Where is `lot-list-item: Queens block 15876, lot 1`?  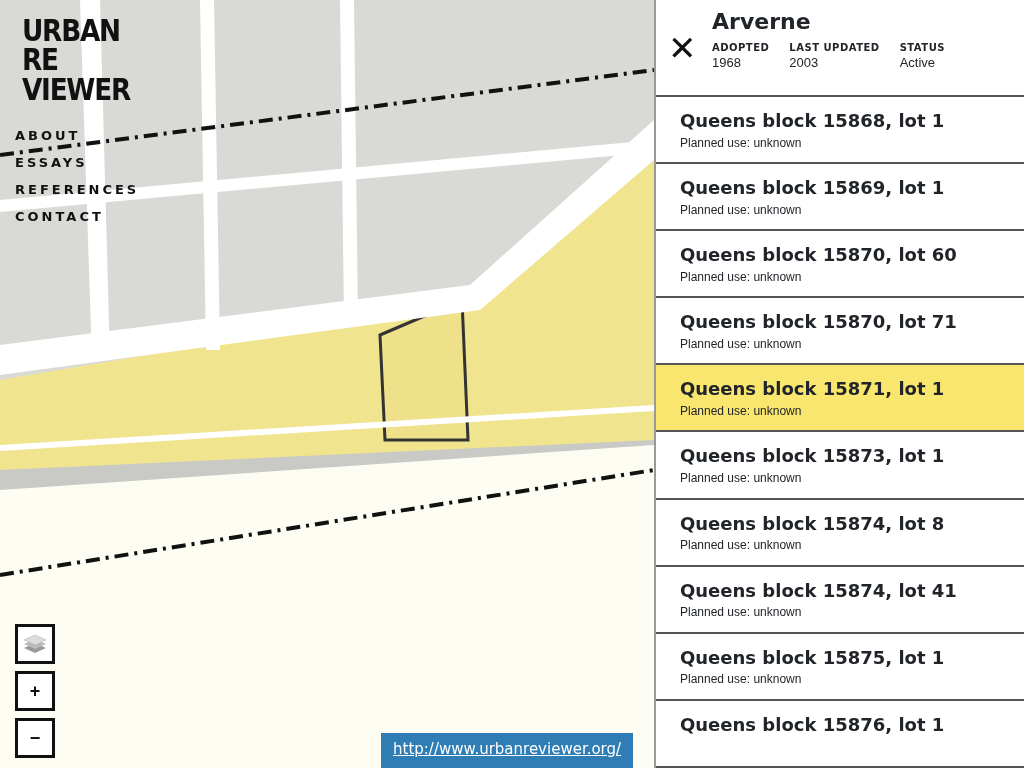
lot-list-item: Queens block 15876, lot 1 is located at coordinates (840, 734).